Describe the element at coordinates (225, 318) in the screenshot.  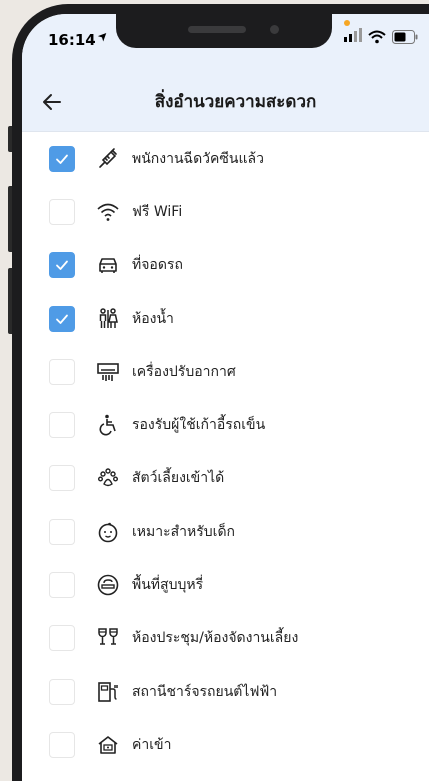
I see `amenity-row: ห้องน้ำ` at that location.